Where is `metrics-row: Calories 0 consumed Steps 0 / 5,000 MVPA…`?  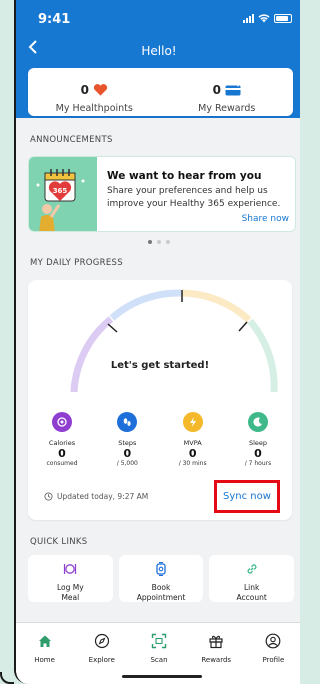 metrics-row: Calories 0 consumed Steps 0 / 5,000 MVPA… is located at coordinates (160, 439).